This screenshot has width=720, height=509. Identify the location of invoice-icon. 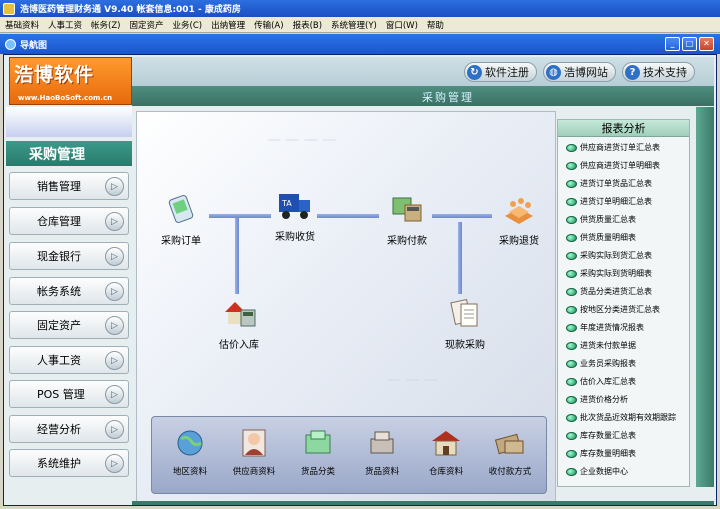
(464, 312).